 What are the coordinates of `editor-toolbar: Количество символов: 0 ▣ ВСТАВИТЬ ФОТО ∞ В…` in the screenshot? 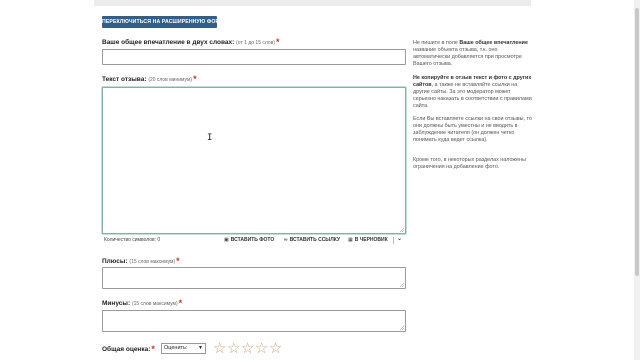 It's located at (255, 240).